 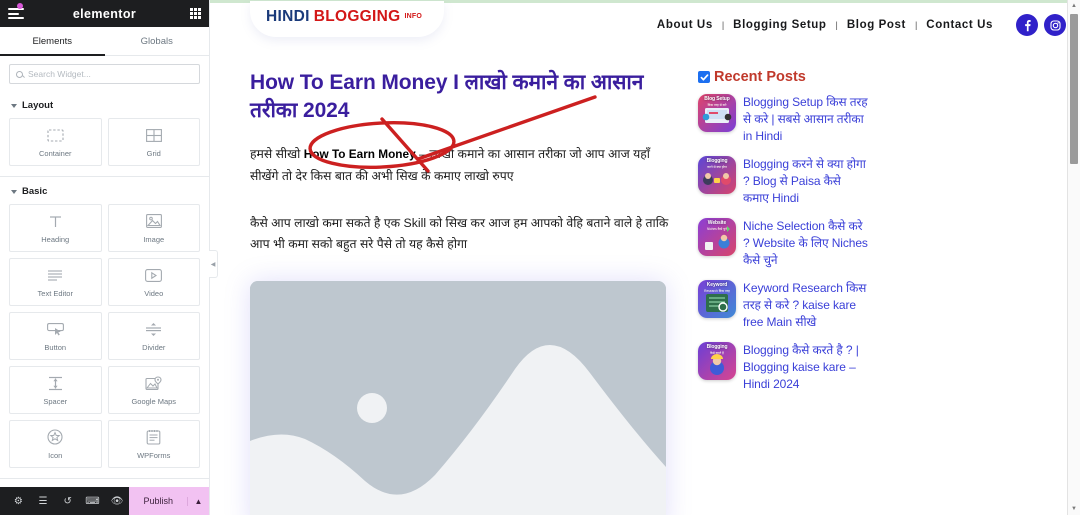 What do you see at coordinates (154, 293) in the screenshot?
I see `widget-label: Video` at bounding box center [154, 293].